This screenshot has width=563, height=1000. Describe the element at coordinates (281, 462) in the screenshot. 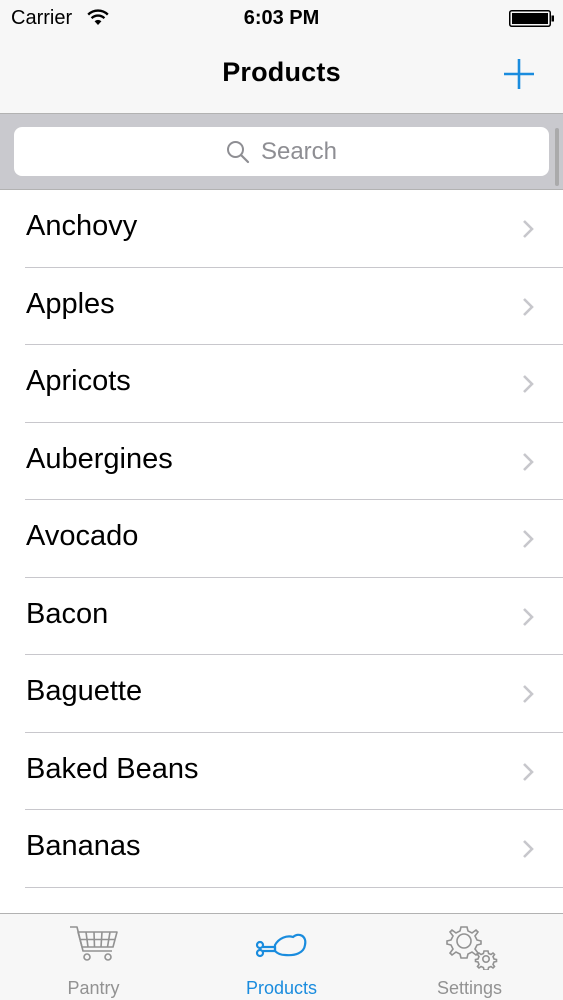

I see `list-item: Aubergines` at that location.